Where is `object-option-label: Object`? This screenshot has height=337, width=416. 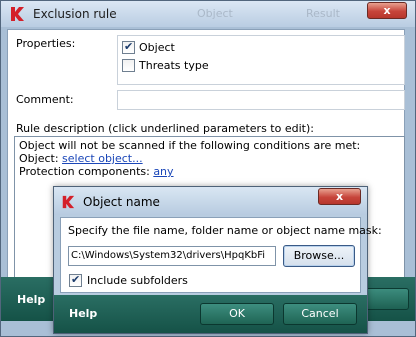 object-option-label: Object is located at coordinates (157, 47).